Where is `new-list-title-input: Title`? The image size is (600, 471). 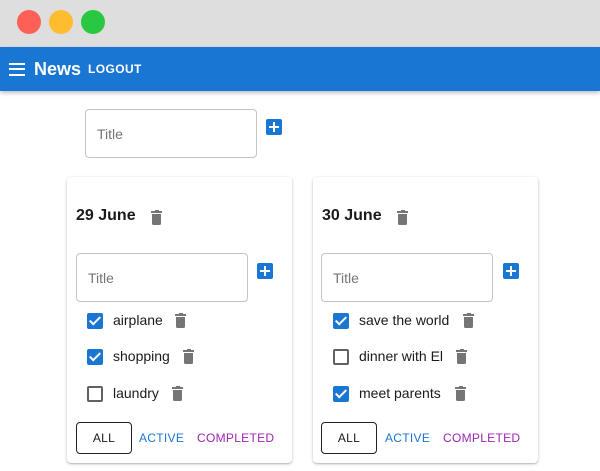 new-list-title-input: Title is located at coordinates (171, 133).